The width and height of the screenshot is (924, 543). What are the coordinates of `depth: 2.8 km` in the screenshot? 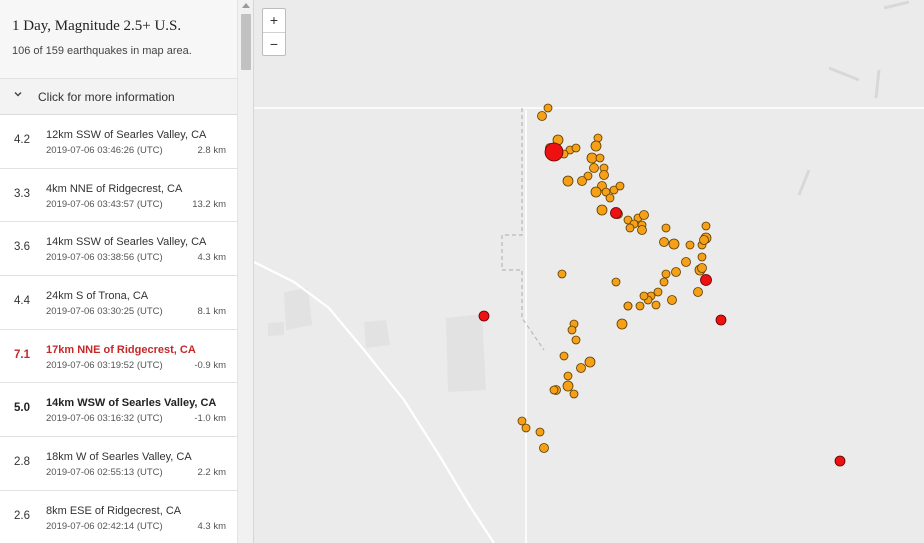 It's located at (211, 150).